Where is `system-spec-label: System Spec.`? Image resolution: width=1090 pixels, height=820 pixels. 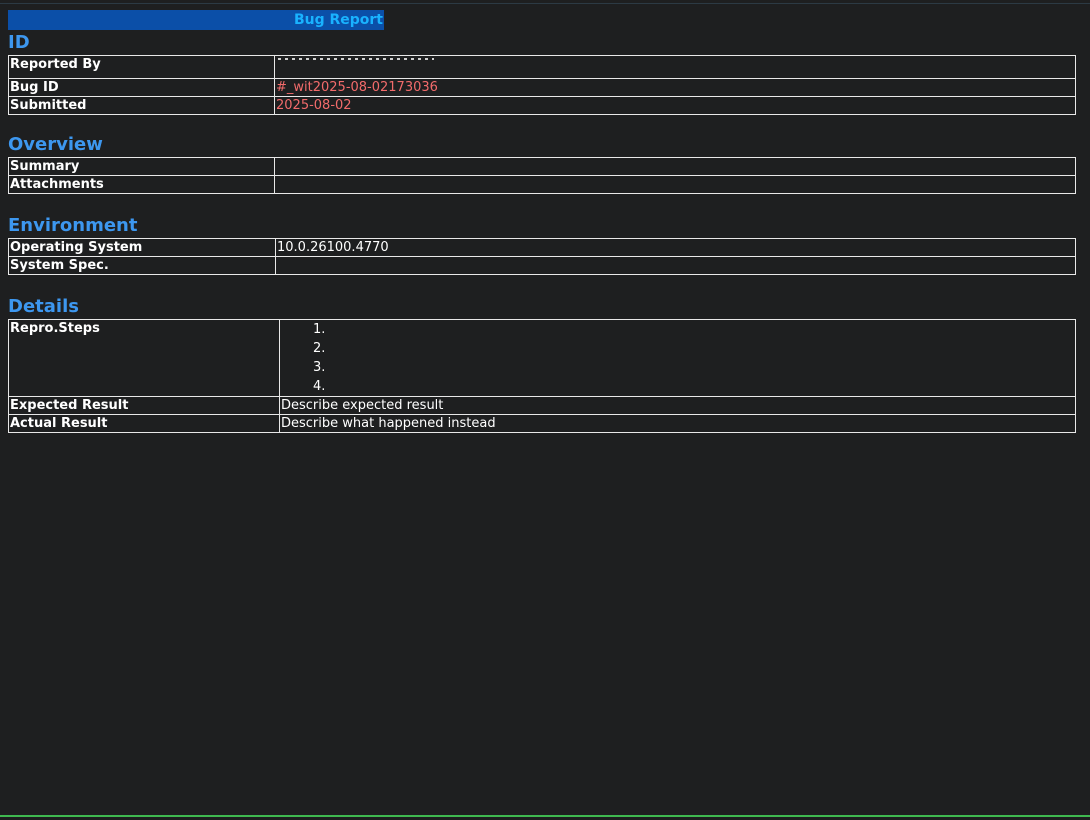
system-spec-label: System Spec. is located at coordinates (142, 265).